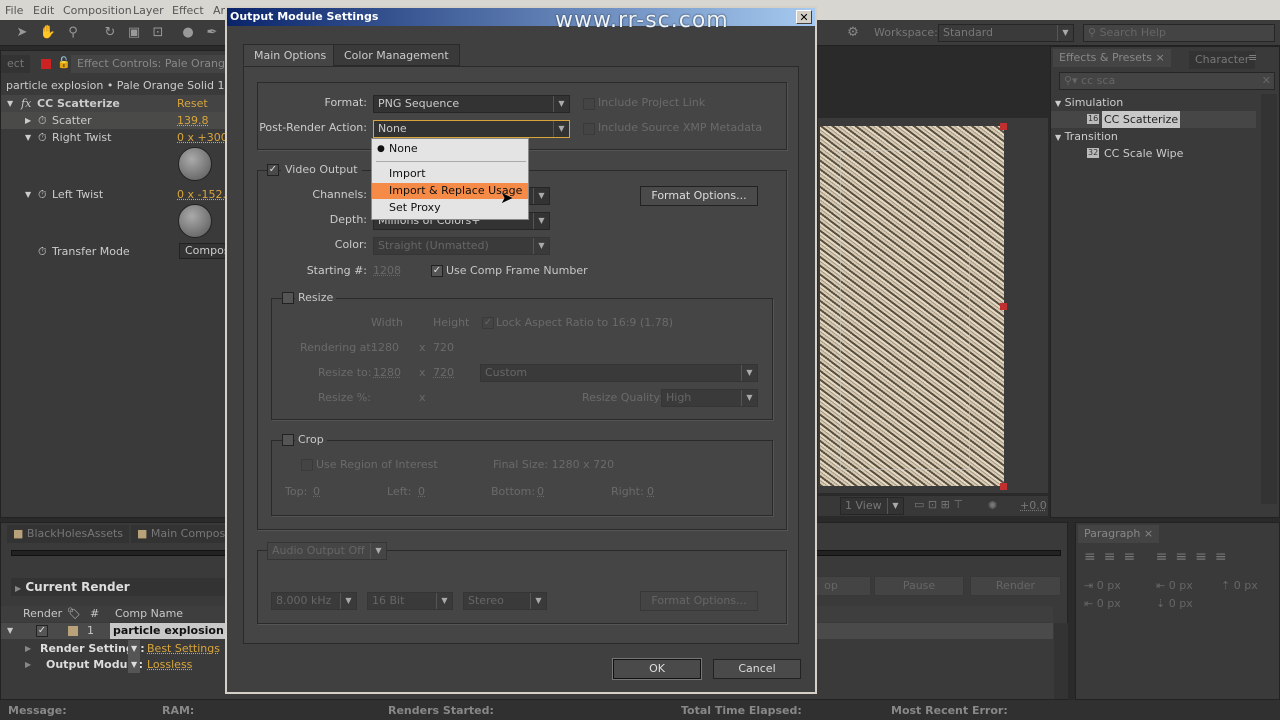 This screenshot has height=720, width=1280. What do you see at coordinates (619, 373) in the screenshot?
I see `resize-preset-select: Custom ▼` at bounding box center [619, 373].